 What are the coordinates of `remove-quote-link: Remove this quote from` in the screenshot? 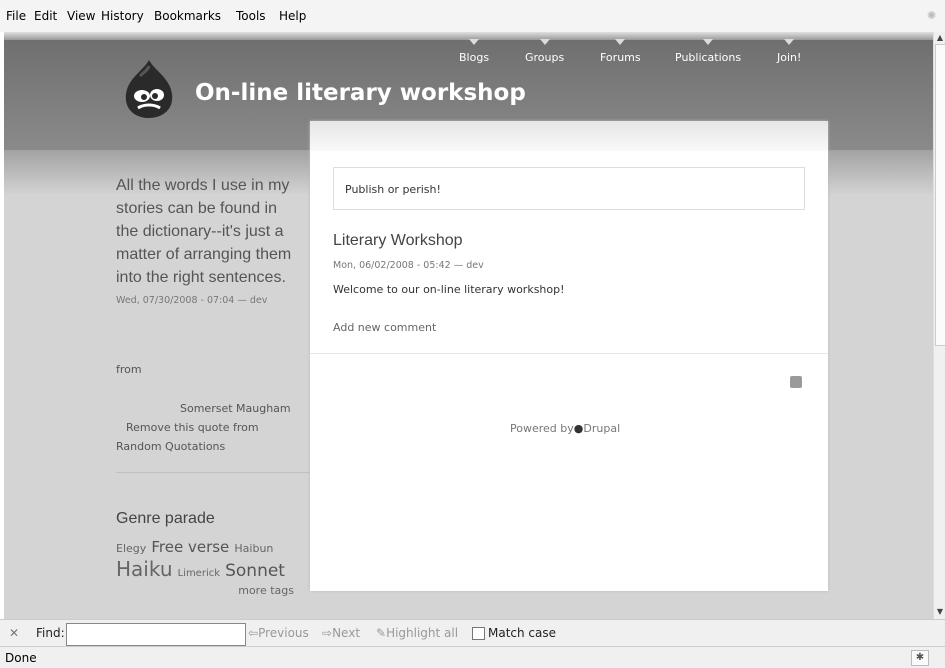 It's located at (192, 427).